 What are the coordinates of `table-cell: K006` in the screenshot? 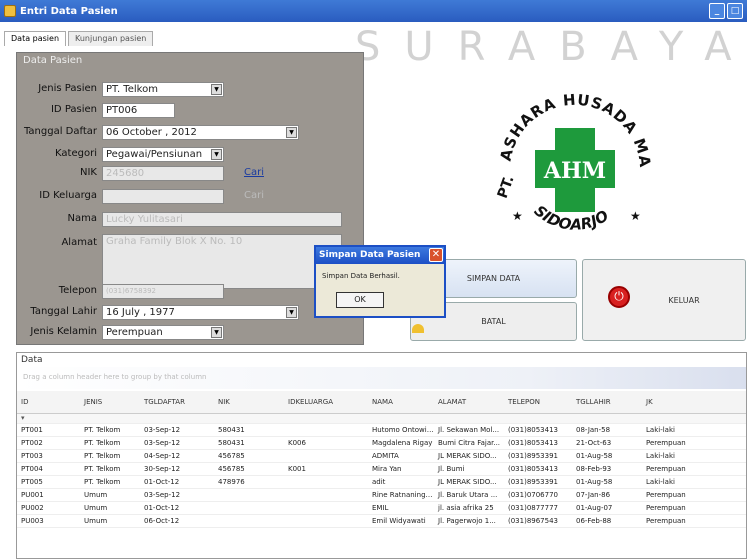 It's located at (326, 443).